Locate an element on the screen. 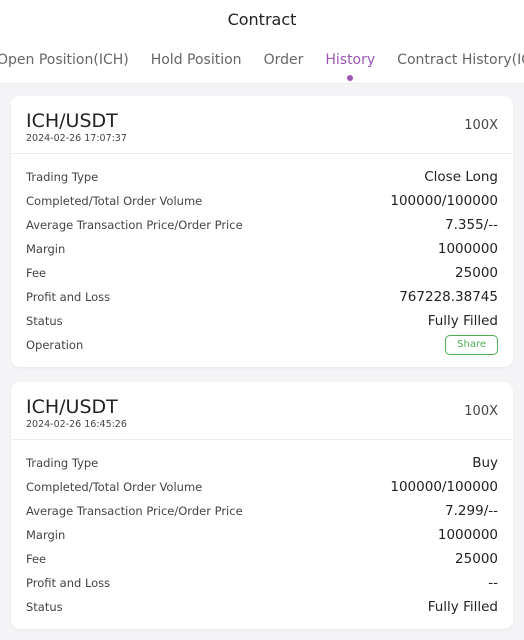  tab-hold-position: Hold Position is located at coordinates (196, 60).